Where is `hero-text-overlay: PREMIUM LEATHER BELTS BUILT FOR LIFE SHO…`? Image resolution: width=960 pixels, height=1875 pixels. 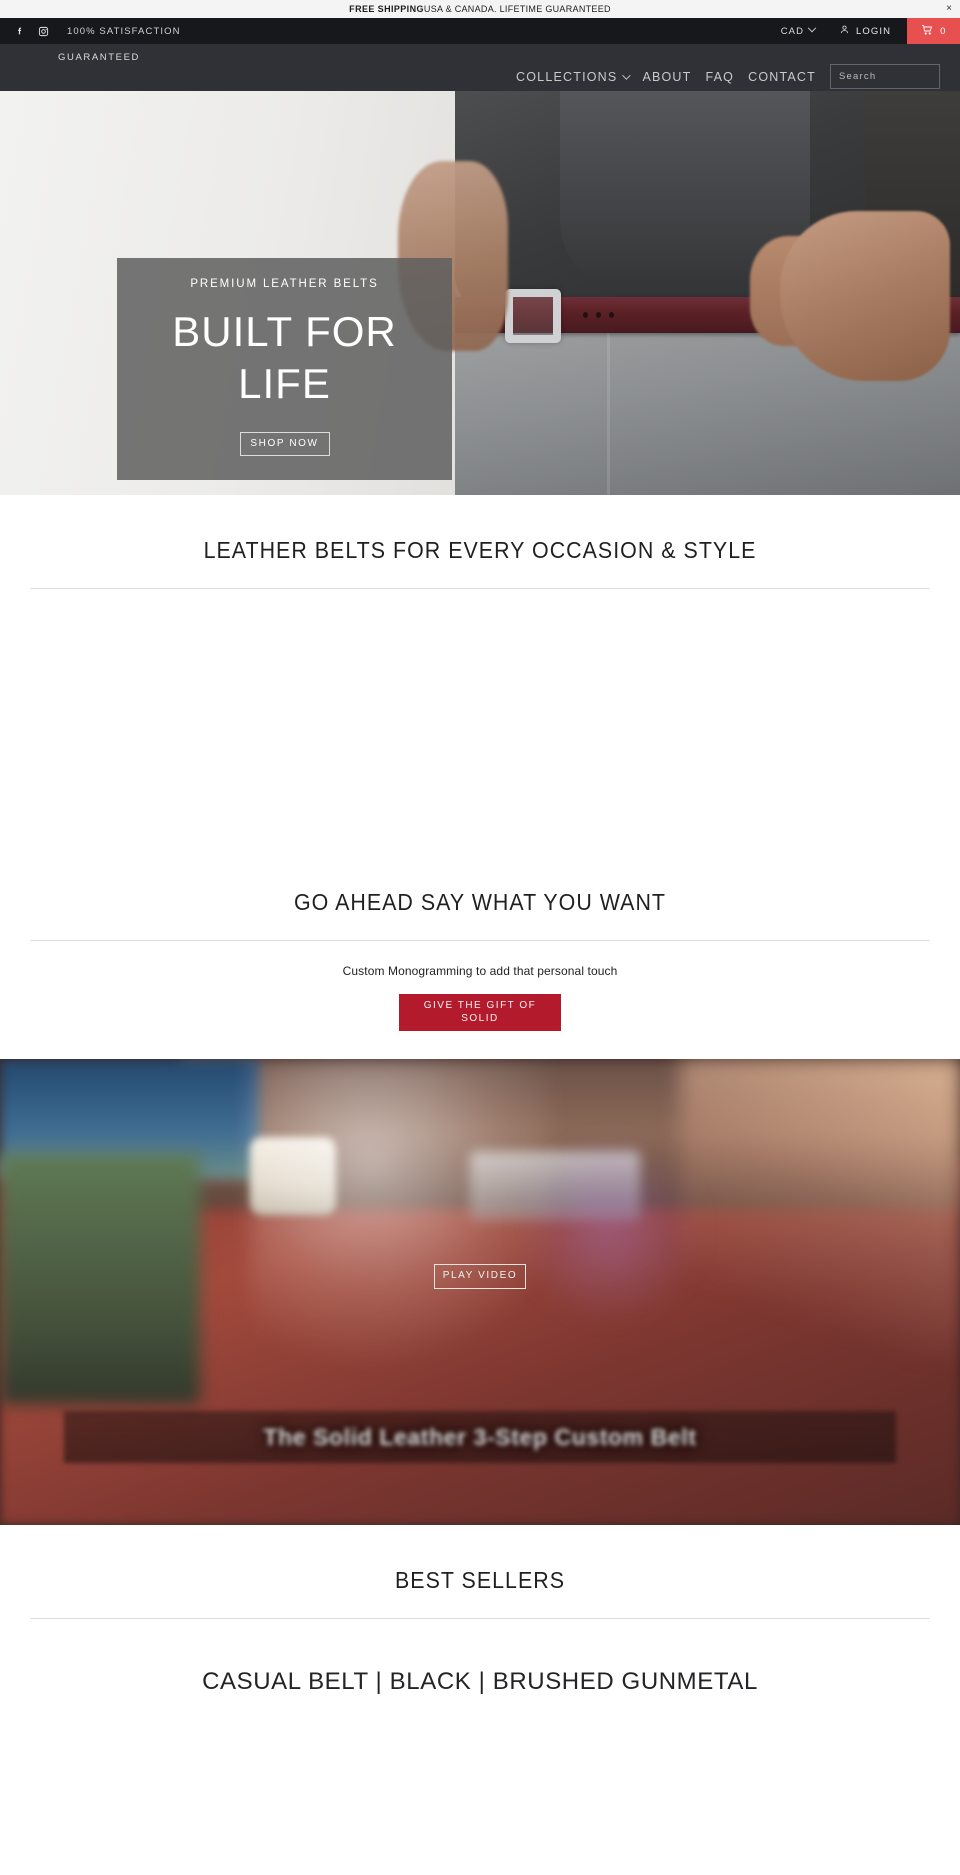 hero-text-overlay: PREMIUM LEATHER BELTS BUILT FOR LIFE SHO… is located at coordinates (284, 369).